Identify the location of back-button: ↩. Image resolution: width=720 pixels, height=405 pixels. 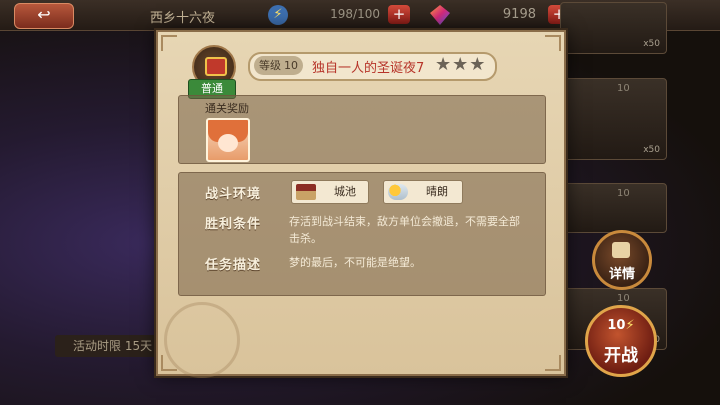
(44, 16).